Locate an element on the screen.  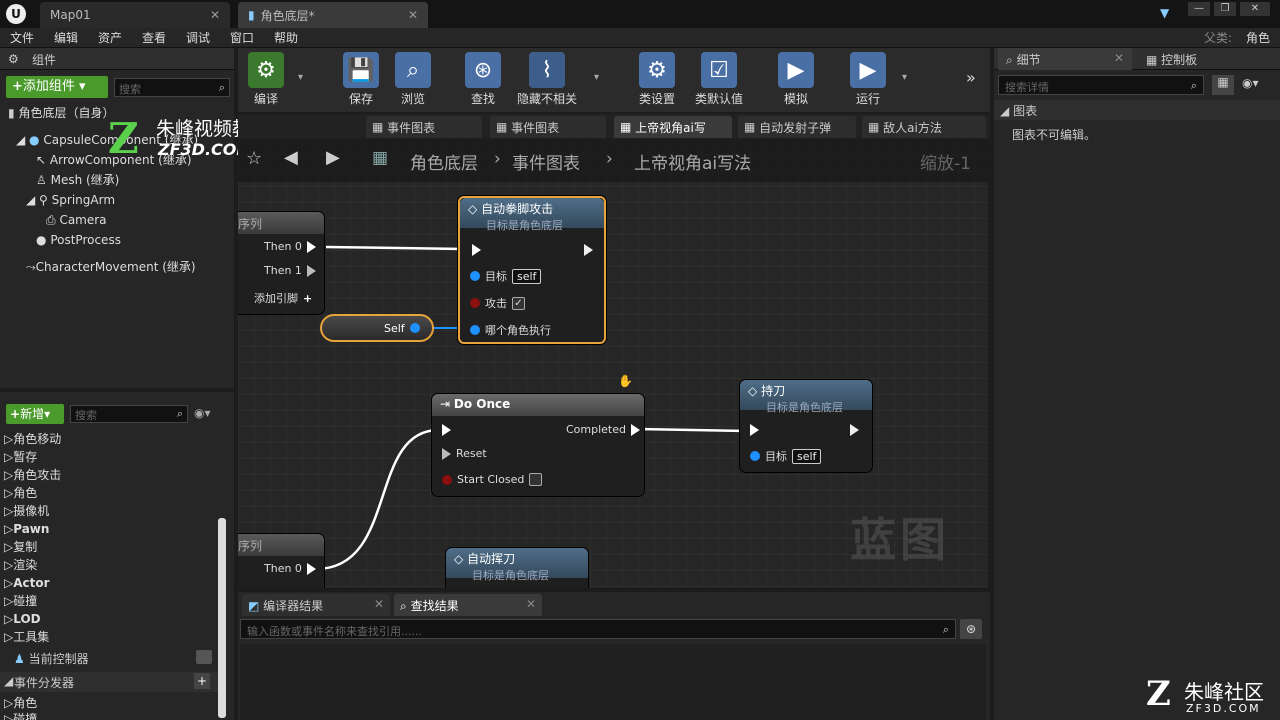
tab-enemy-ai: ▦ 敌人ai方法 is located at coordinates (924, 127).